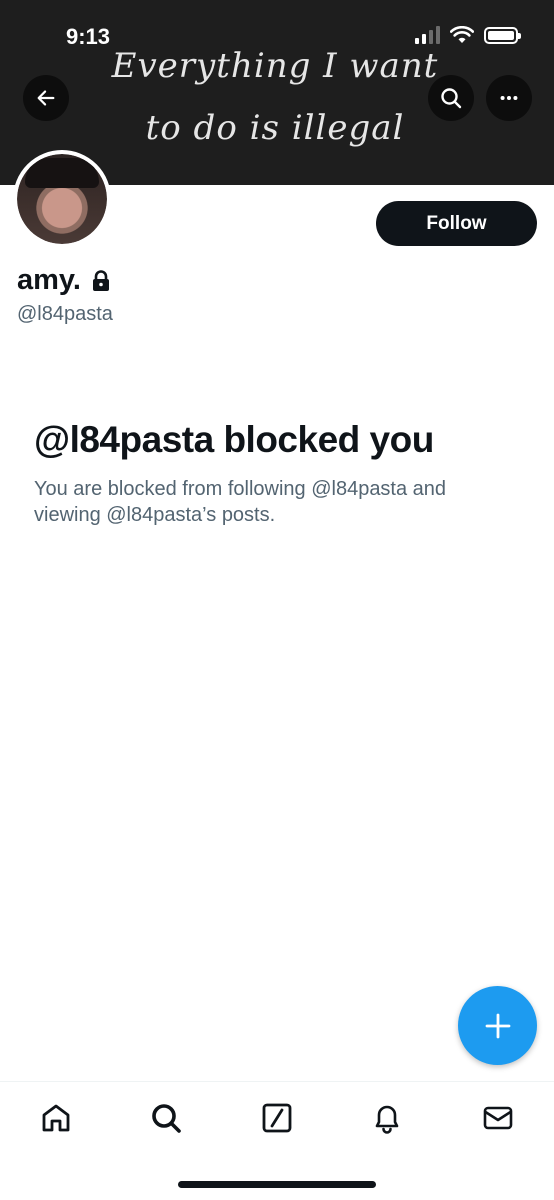  I want to click on avatar-image, so click(62, 199).